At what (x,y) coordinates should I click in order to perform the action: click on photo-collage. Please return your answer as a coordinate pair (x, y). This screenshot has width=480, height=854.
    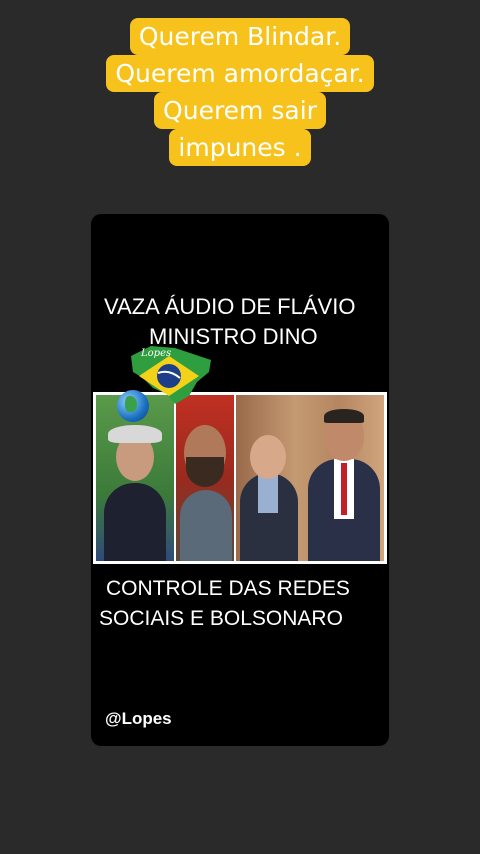
    Looking at the image, I should click on (240, 477).